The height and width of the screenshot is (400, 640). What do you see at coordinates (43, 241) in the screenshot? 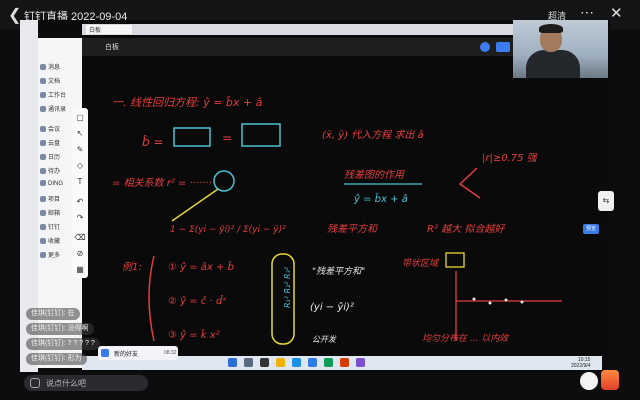
I see `star-icon` at bounding box center [43, 241].